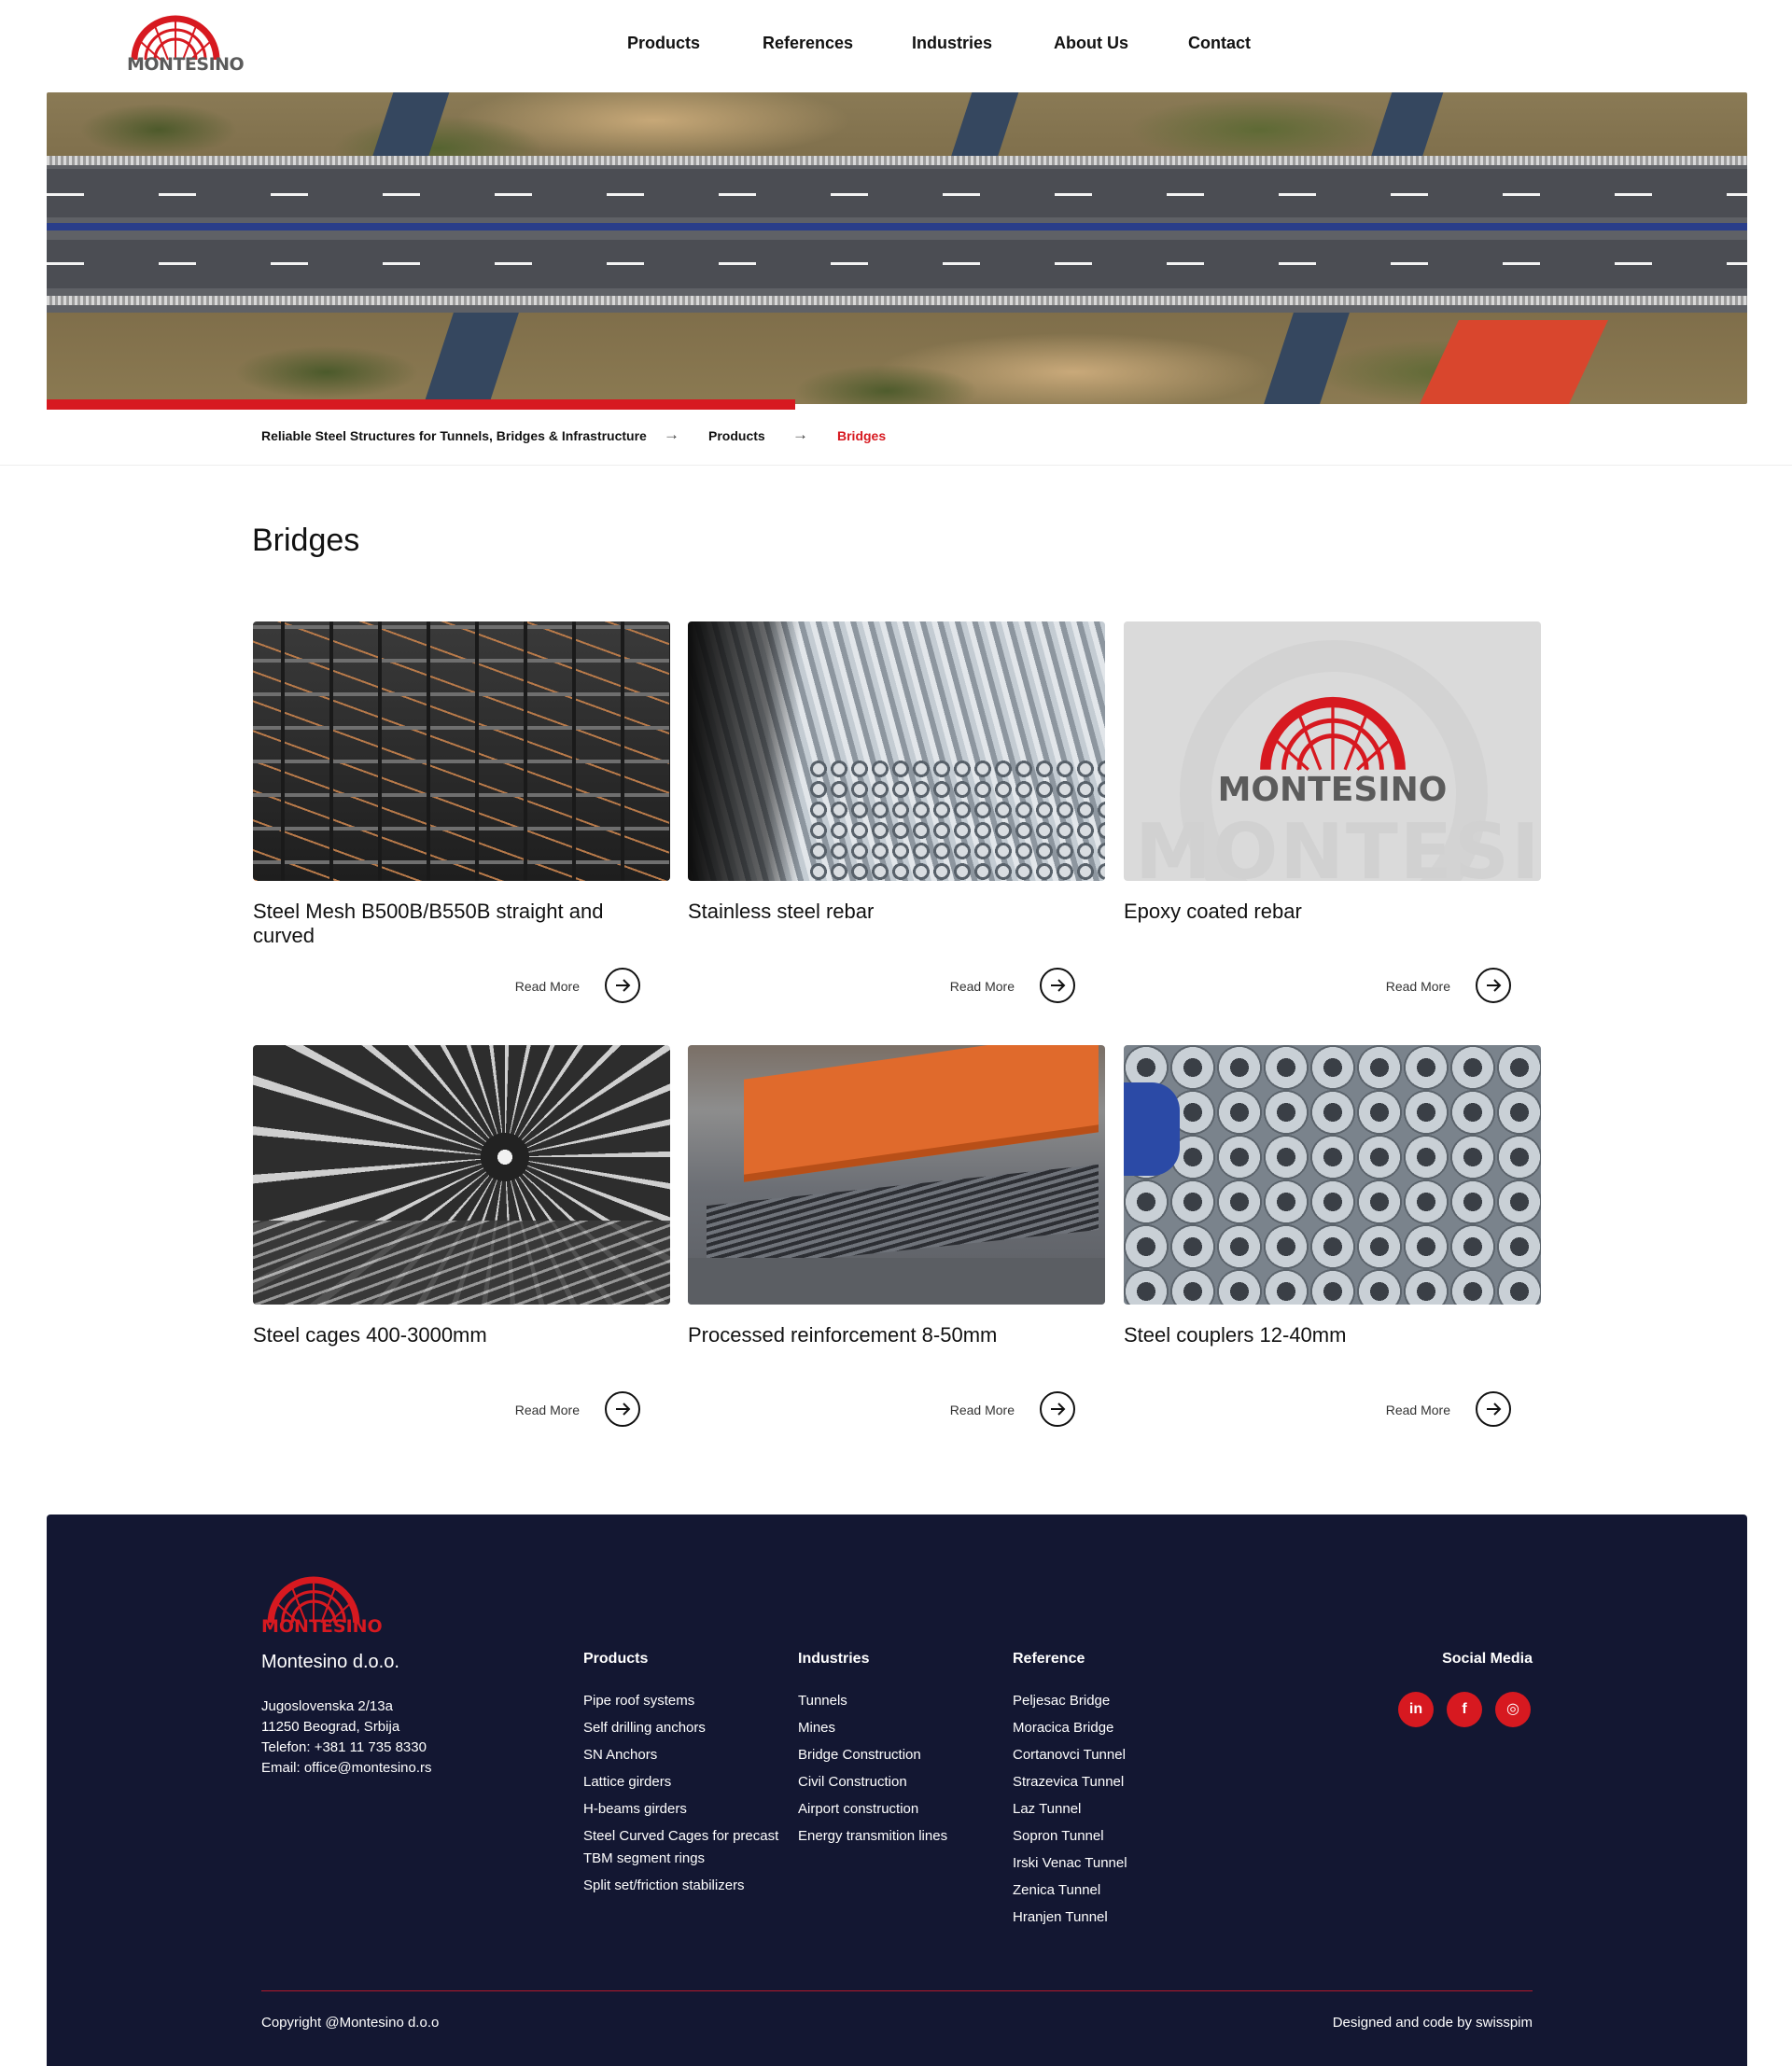 The width and height of the screenshot is (1792, 2066). I want to click on address-line: 11250 Beograd, Srbija, so click(330, 1727).